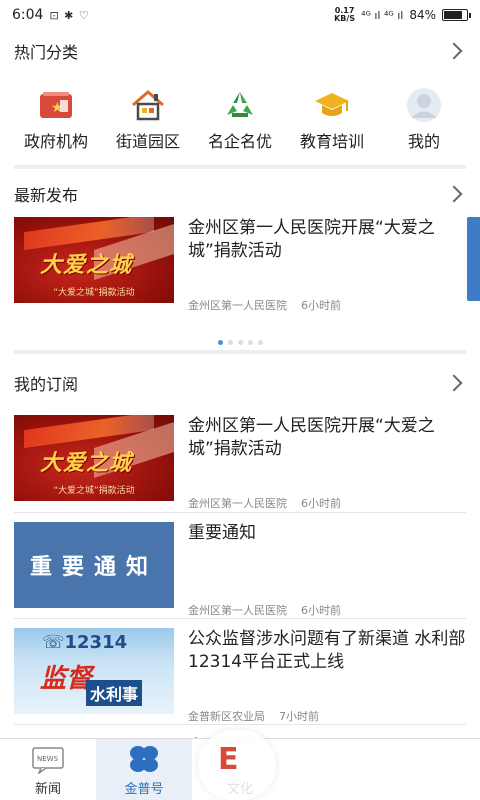 This screenshot has height=800, width=480. I want to click on culture-icon: E, so click(228, 759).